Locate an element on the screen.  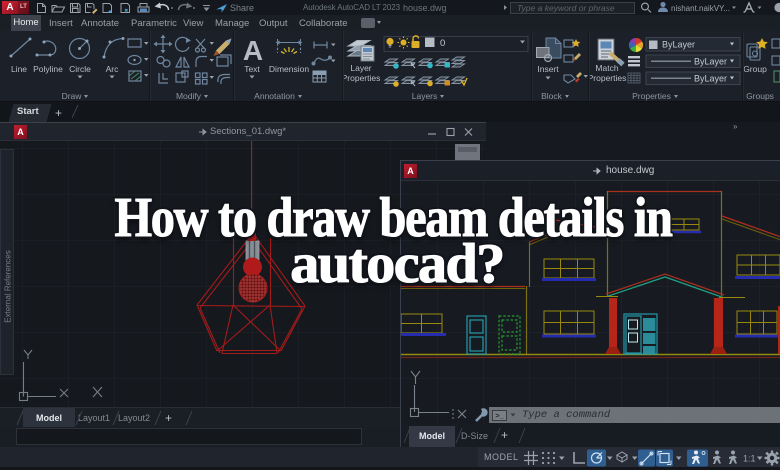
svg-text: Text is located at coordinates (252, 69).